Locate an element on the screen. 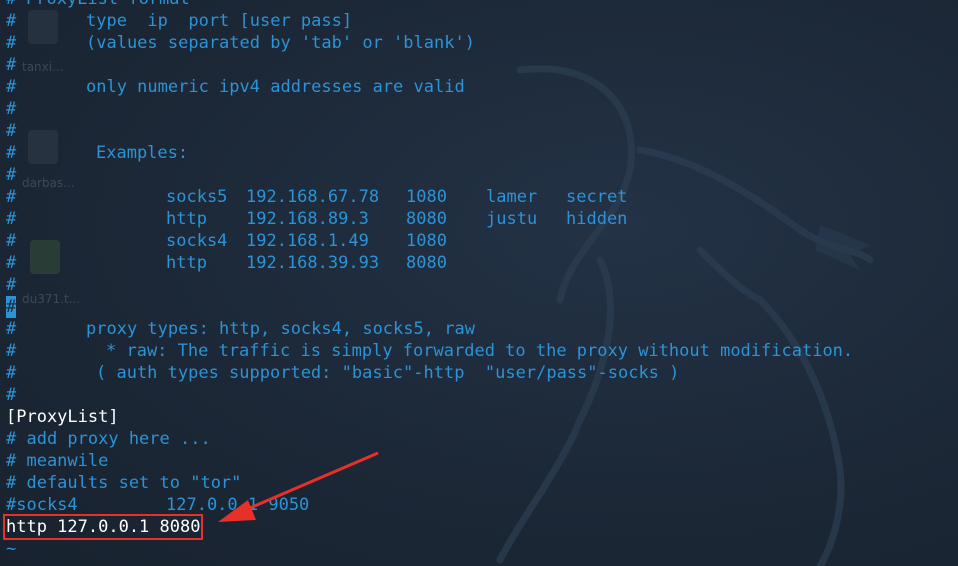  line-text: Examples: is located at coordinates (142, 153).